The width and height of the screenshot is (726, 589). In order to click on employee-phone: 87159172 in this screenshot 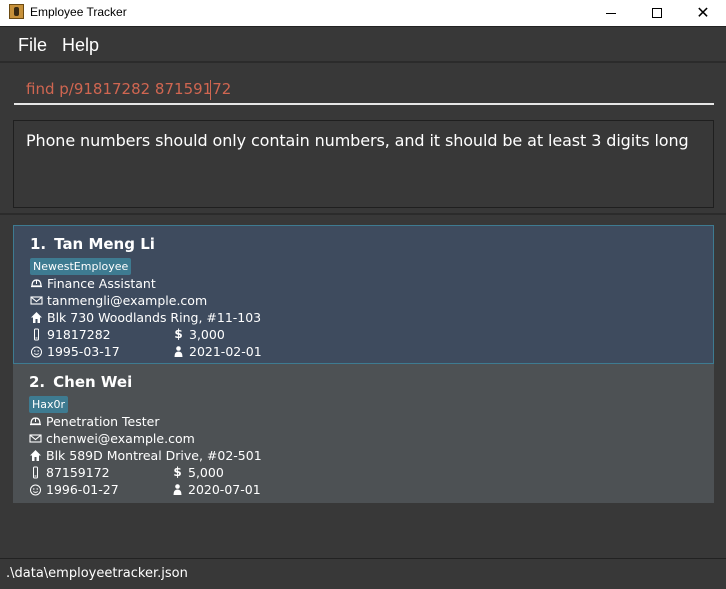, I will do `click(78, 472)`.